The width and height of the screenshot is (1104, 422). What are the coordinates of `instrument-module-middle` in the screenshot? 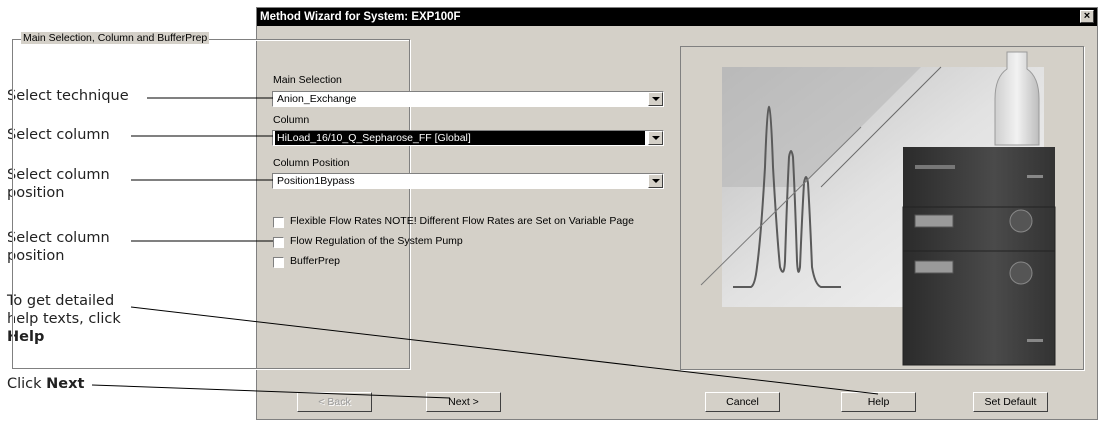 It's located at (979, 229).